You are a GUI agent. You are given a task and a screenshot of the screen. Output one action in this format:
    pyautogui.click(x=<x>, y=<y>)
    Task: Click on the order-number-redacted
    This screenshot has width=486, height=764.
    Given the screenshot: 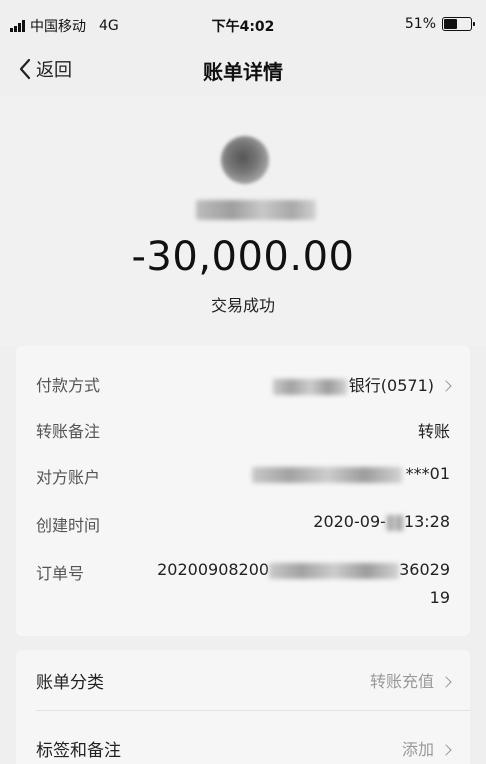 What is the action you would take?
    pyautogui.click(x=334, y=570)
    